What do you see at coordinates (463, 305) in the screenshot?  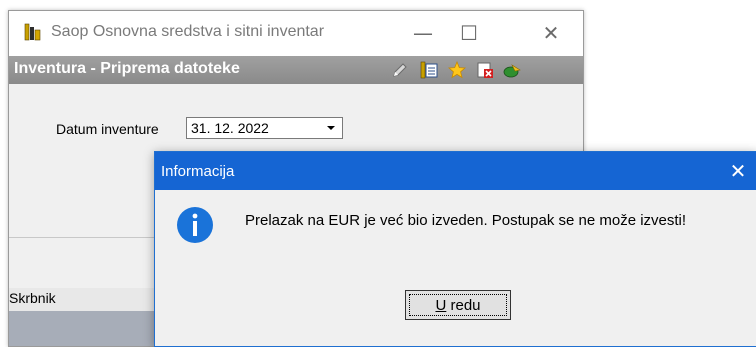 I see `ok-label-text: redu` at bounding box center [463, 305].